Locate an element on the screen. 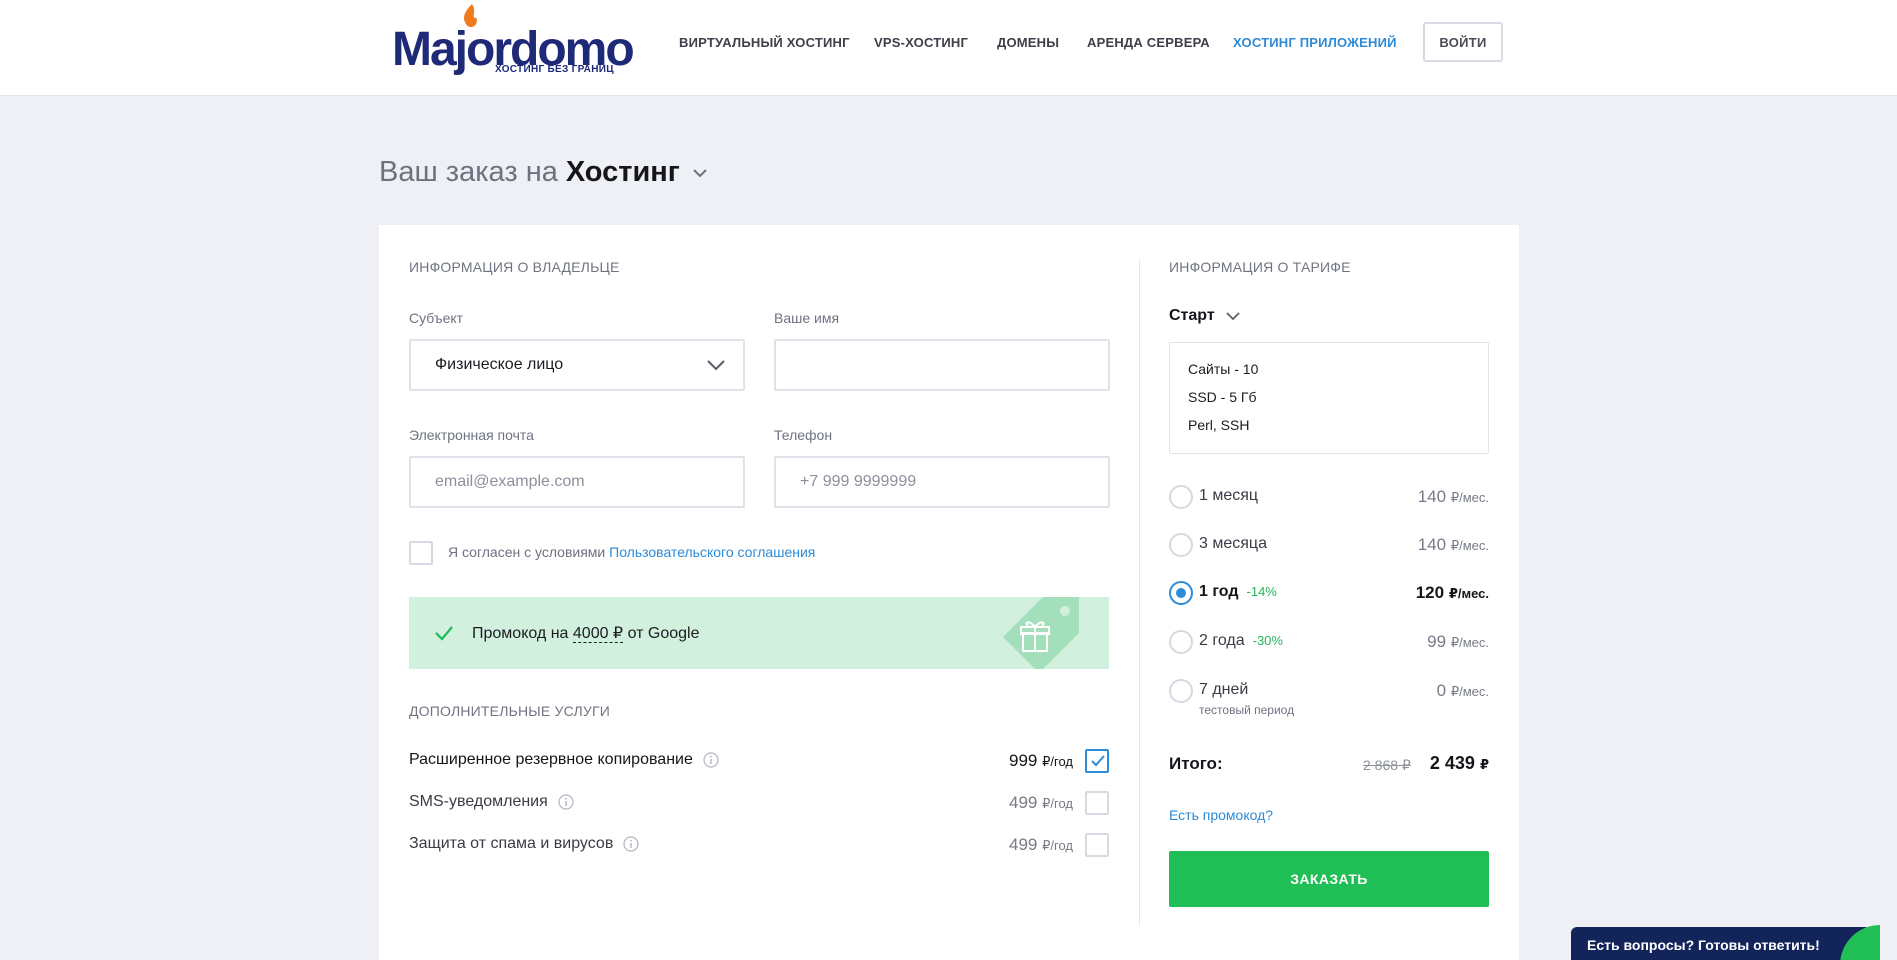 The image size is (1897, 960). page-title: Ваш заказ на Хостинг is located at coordinates (543, 172).